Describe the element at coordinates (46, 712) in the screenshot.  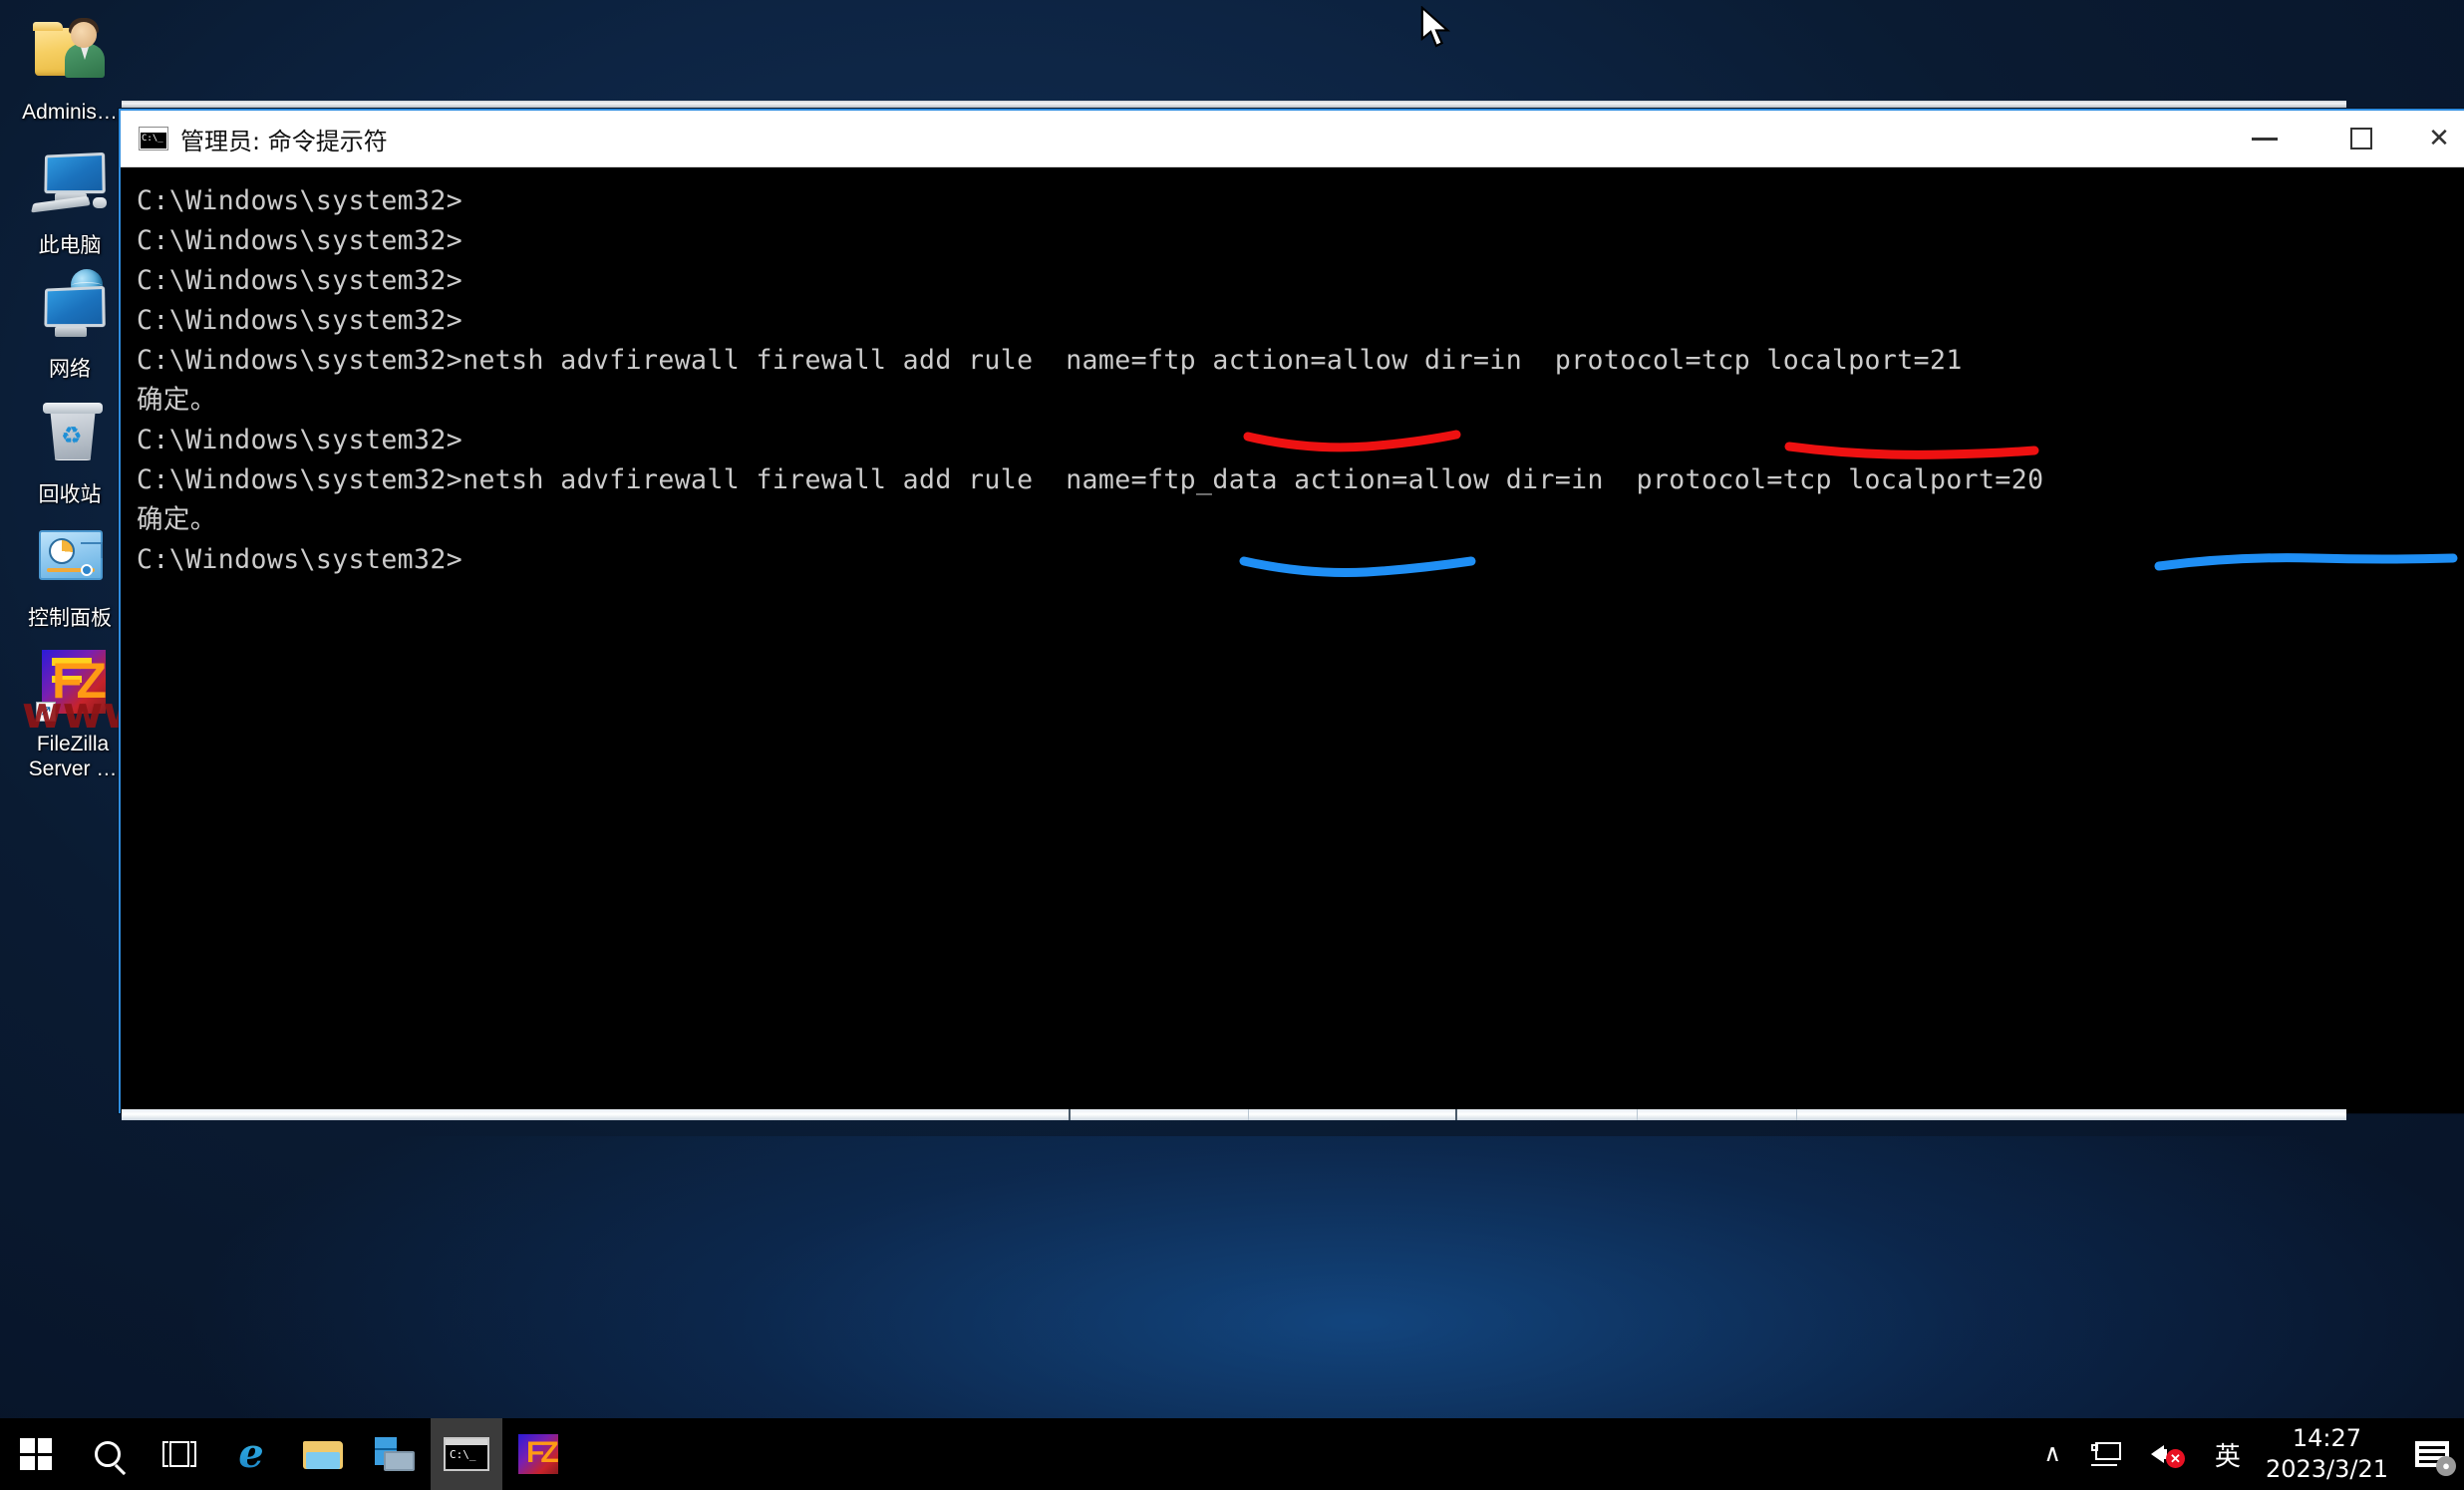
I see `shortcut-arrow-icon: ↗` at that location.